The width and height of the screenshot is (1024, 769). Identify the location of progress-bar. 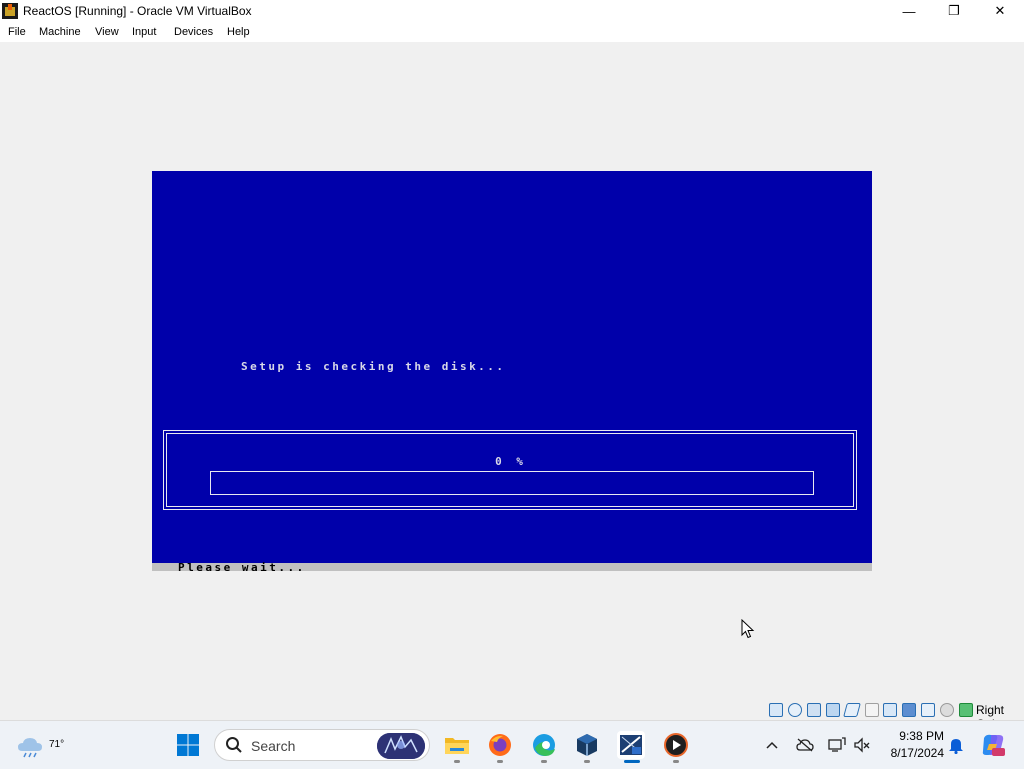
(512, 483).